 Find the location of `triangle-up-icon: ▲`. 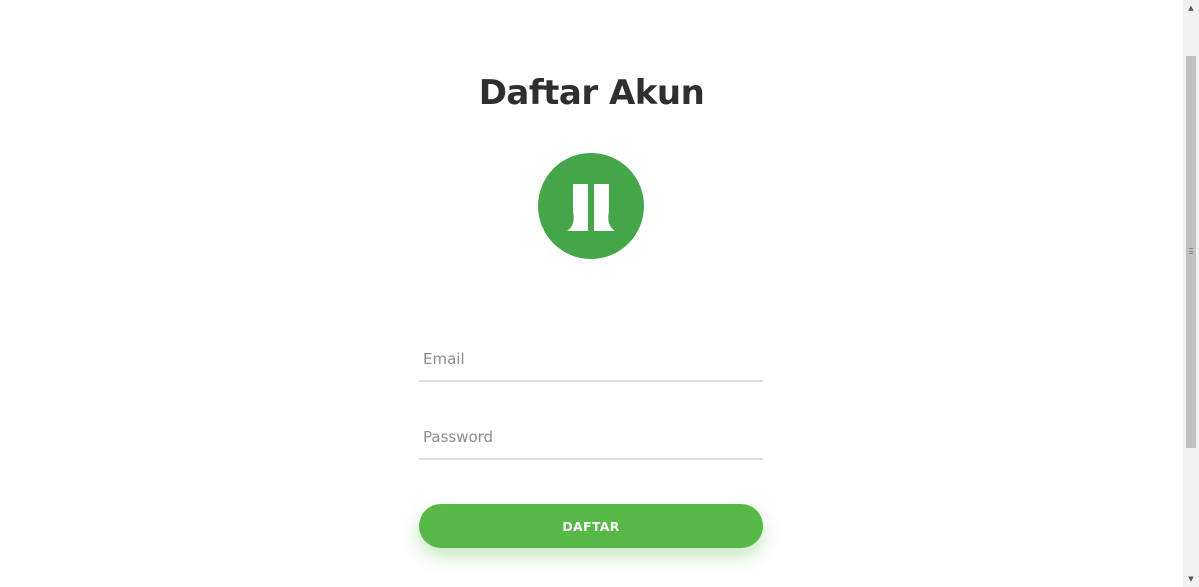

triangle-up-icon: ▲ is located at coordinates (1191, 8).